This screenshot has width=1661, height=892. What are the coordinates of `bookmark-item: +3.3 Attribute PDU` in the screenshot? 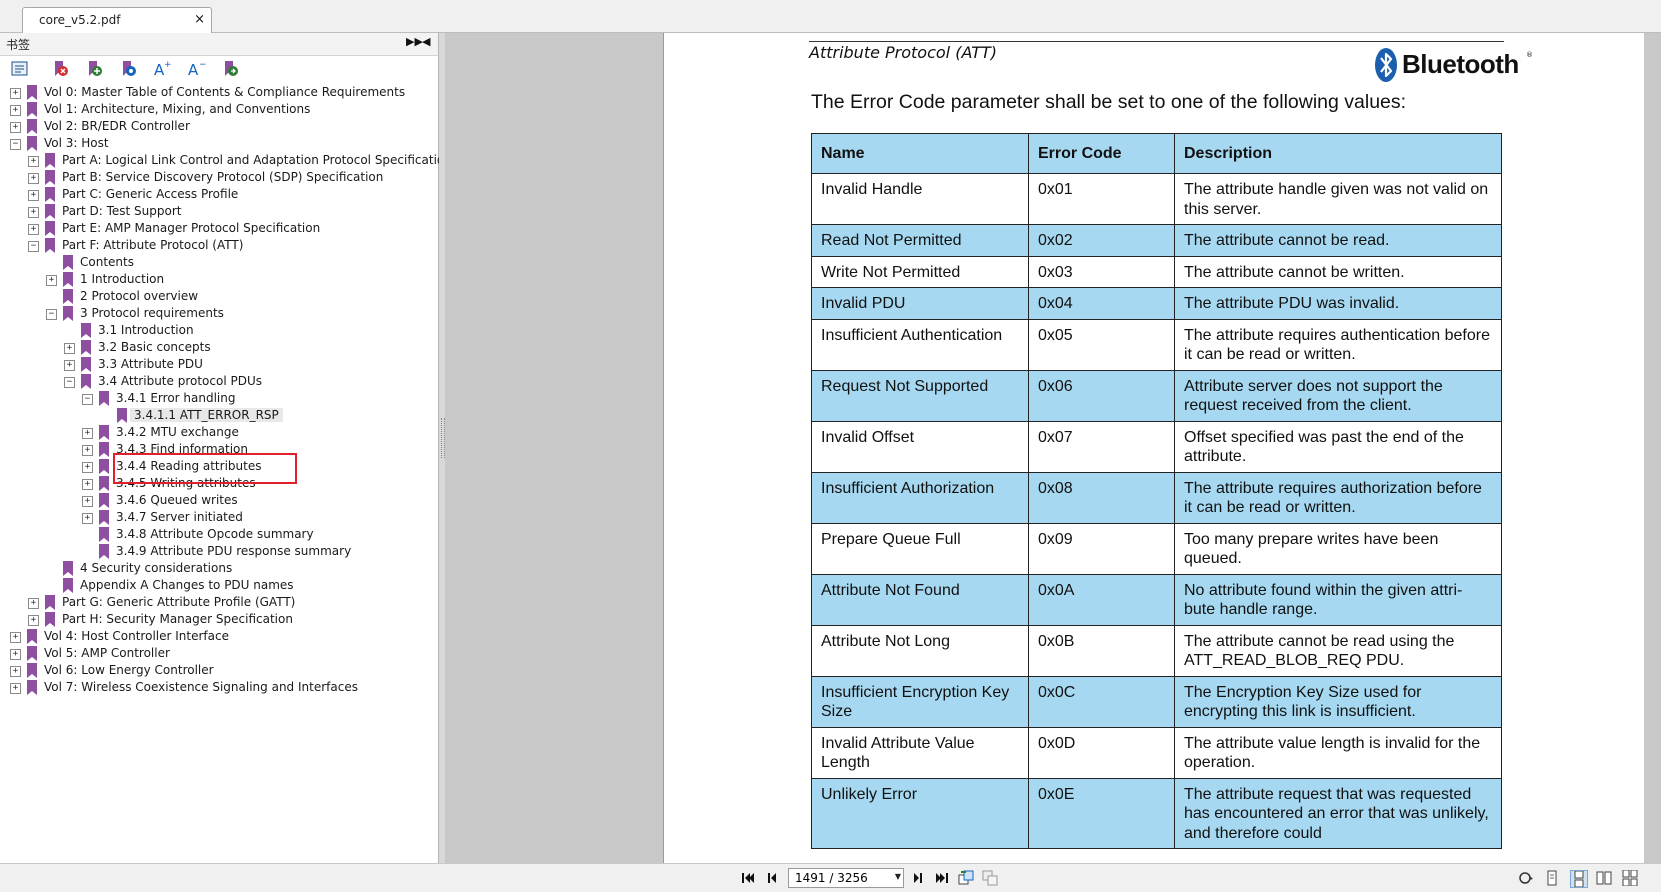 It's located at (215, 365).